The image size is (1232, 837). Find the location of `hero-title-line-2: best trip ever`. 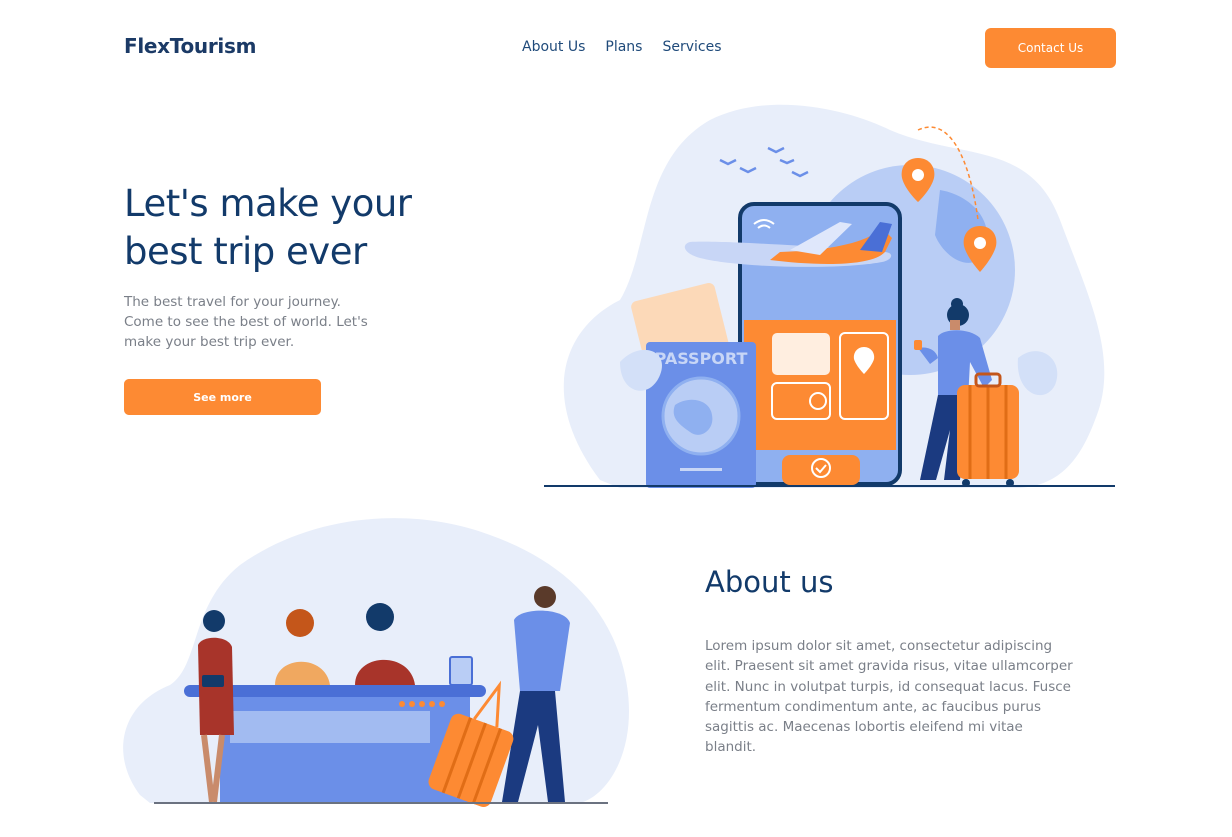

hero-title-line-2: best trip ever is located at coordinates (245, 251).